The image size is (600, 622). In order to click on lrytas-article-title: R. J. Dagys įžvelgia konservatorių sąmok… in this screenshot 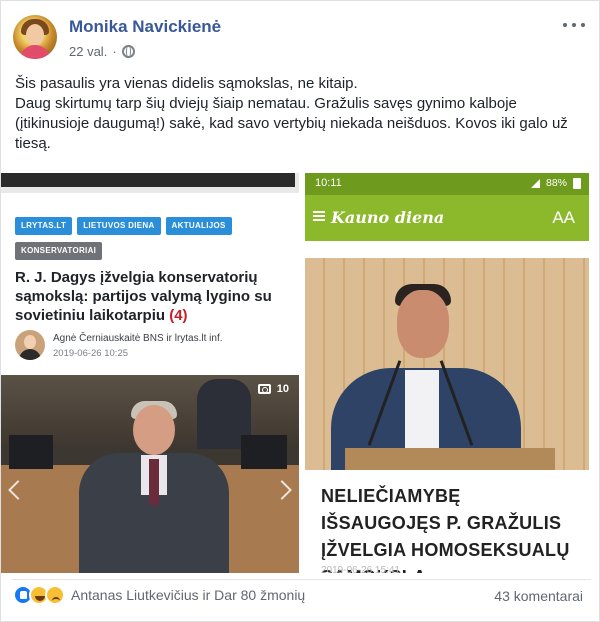, I will do `click(143, 296)`.